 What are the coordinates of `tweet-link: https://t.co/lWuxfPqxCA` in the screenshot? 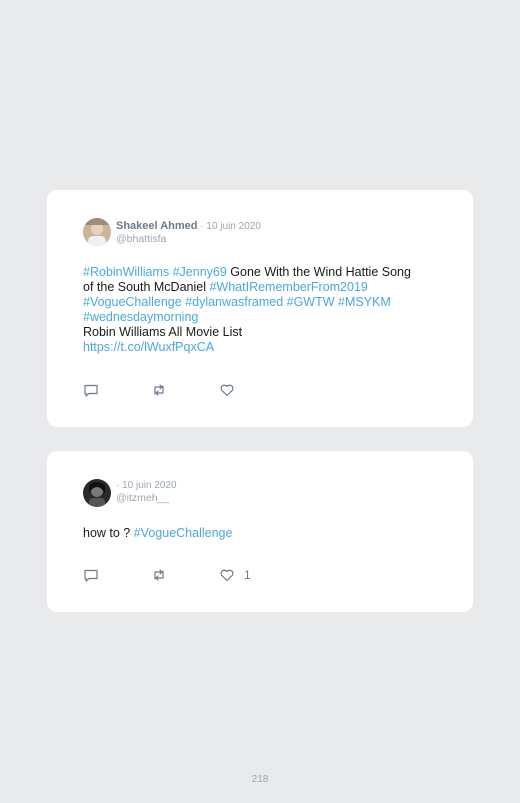 It's located at (263, 347).